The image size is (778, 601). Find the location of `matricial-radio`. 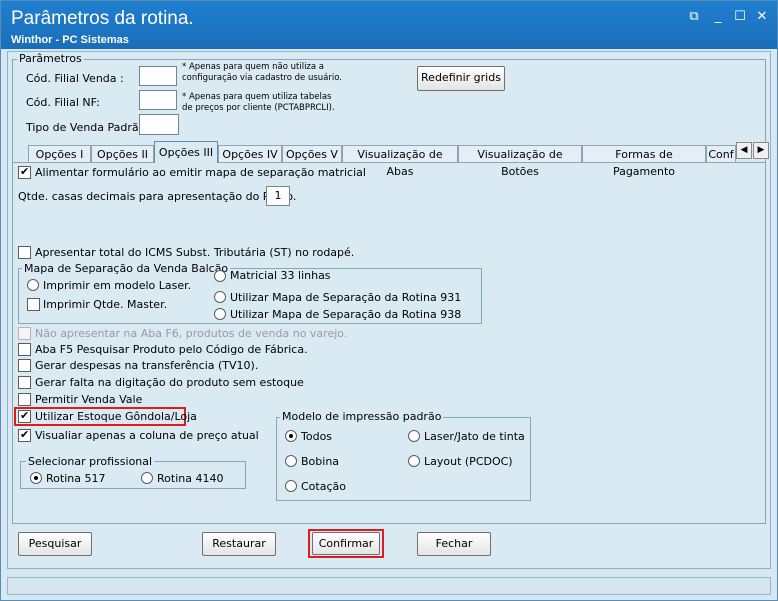

matricial-radio is located at coordinates (220, 276).